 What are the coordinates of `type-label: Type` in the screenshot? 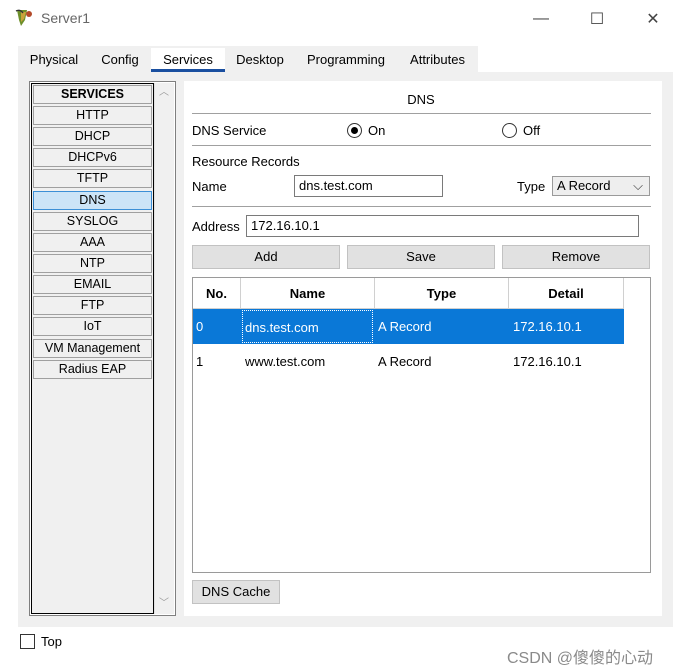 It's located at (531, 186).